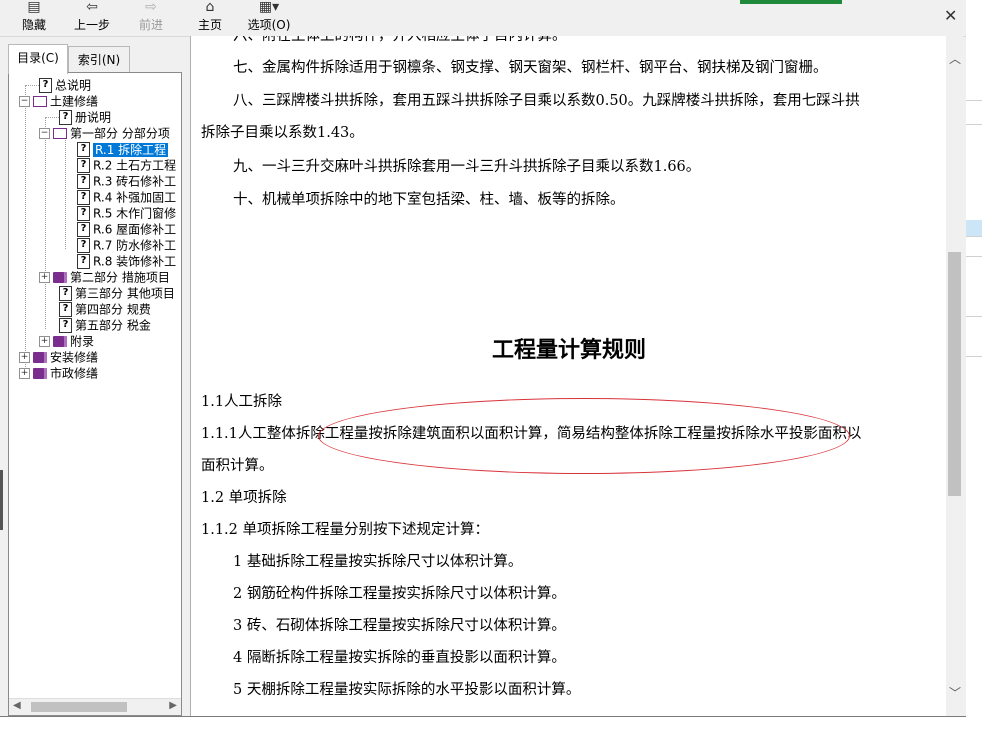 The width and height of the screenshot is (982, 740). What do you see at coordinates (17, 705) in the screenshot?
I see `scroll-left-icon: ◀` at bounding box center [17, 705].